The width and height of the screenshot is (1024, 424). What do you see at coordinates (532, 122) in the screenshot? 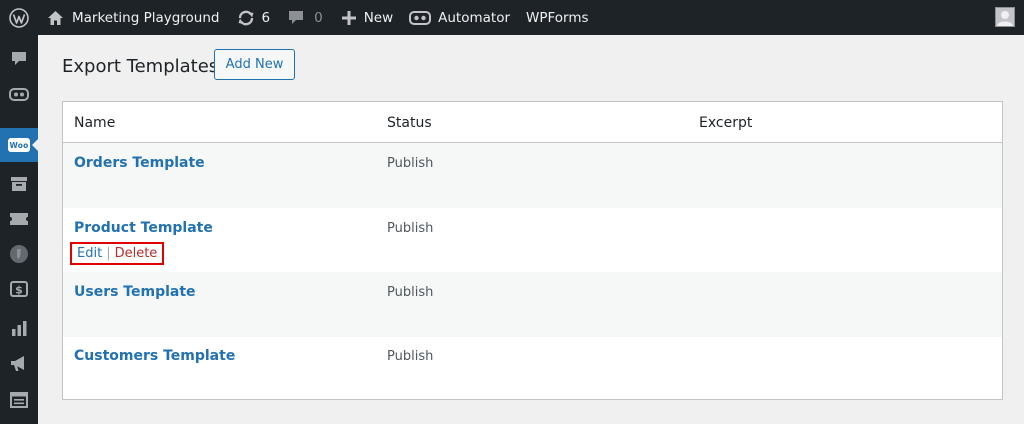
I see `table-header: Name Status Excerpt` at bounding box center [532, 122].